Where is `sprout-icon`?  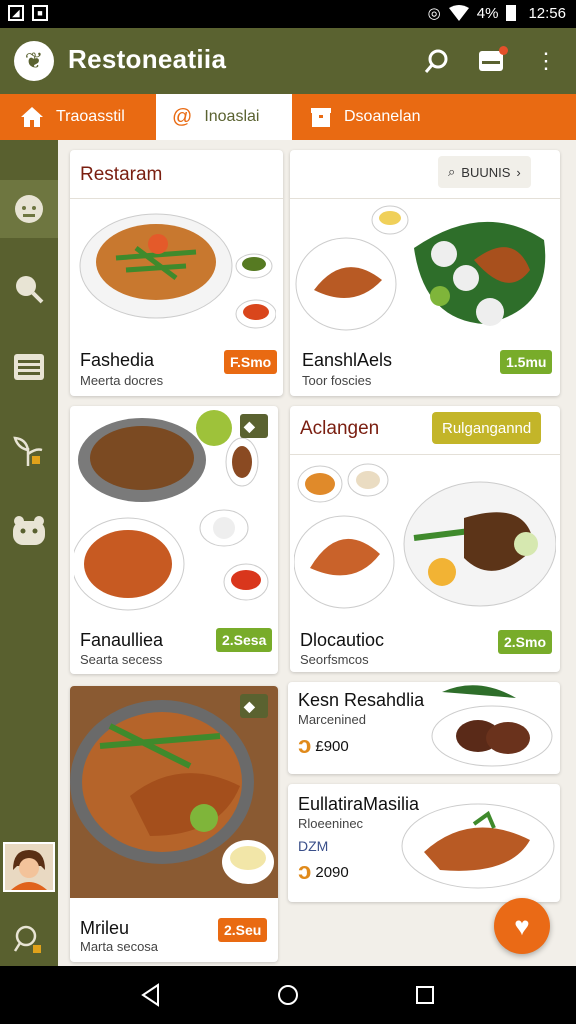
sprout-icon is located at coordinates (28, 451).